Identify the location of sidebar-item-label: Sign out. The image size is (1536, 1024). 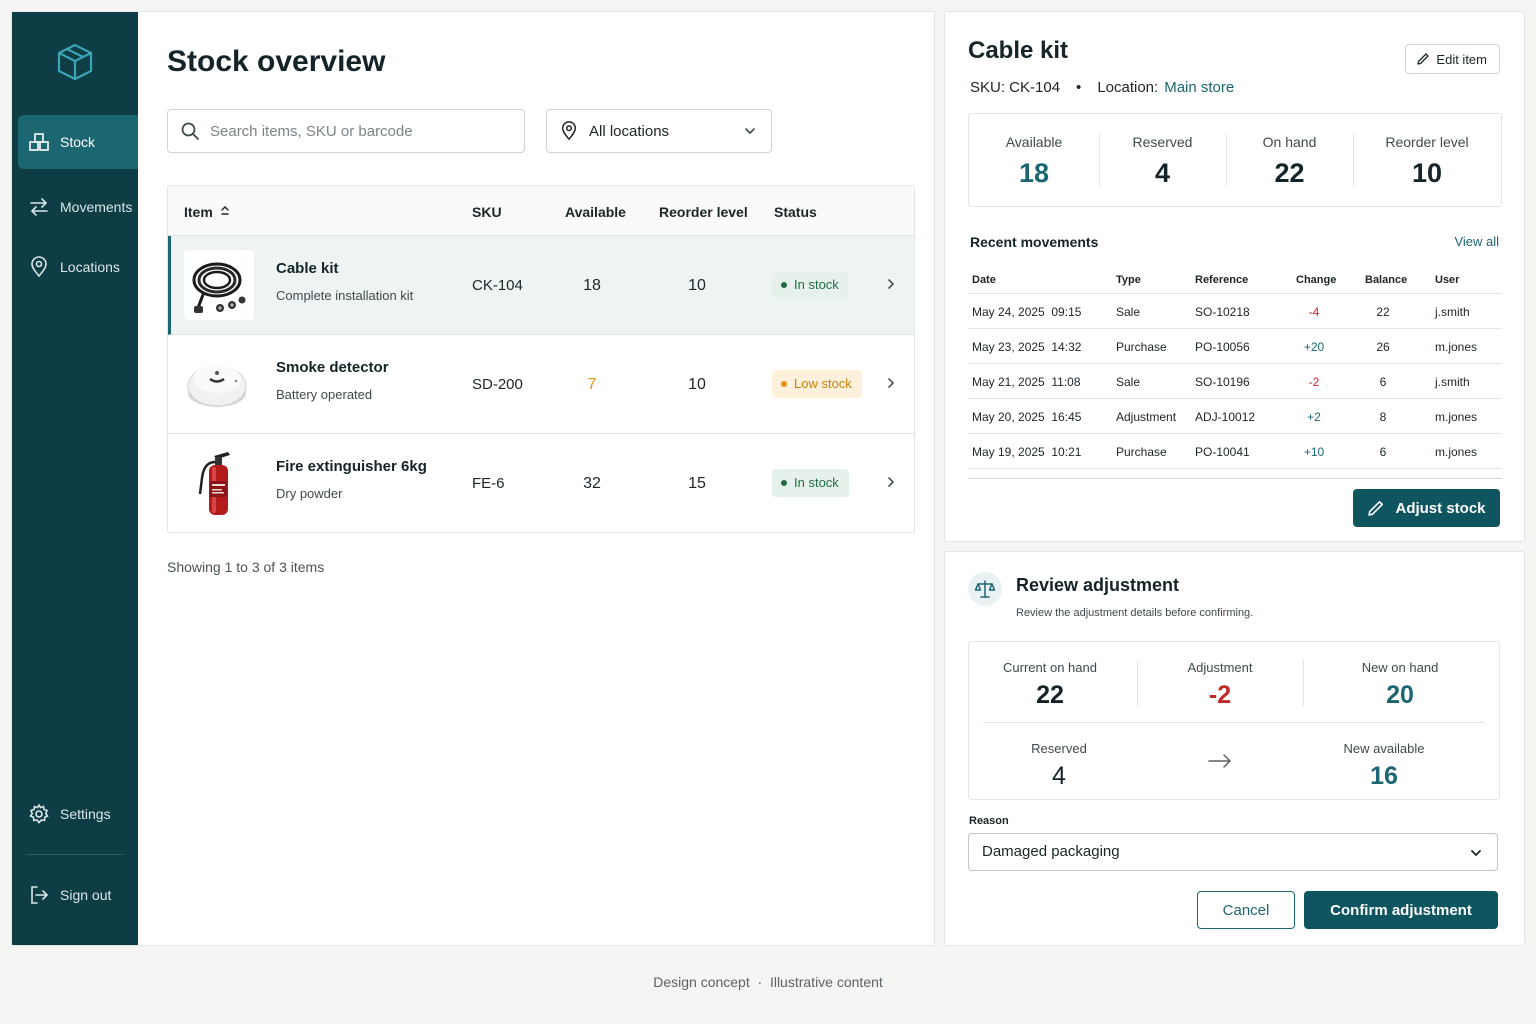
(86, 895).